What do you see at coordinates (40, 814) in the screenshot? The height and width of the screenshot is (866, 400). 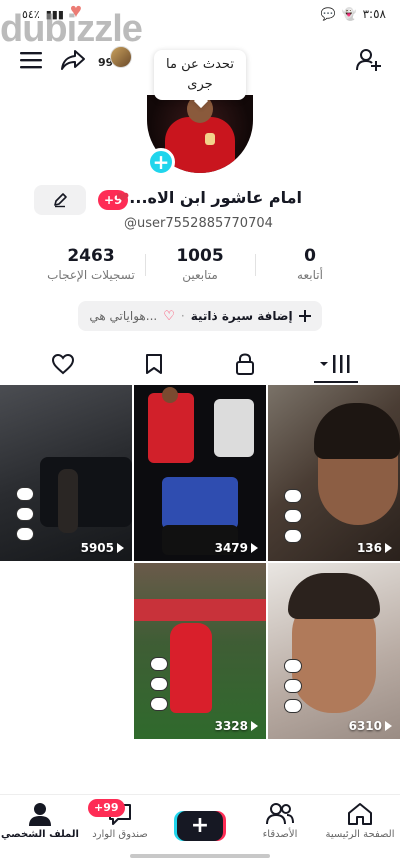 I see `person-filled-icon` at bounding box center [40, 814].